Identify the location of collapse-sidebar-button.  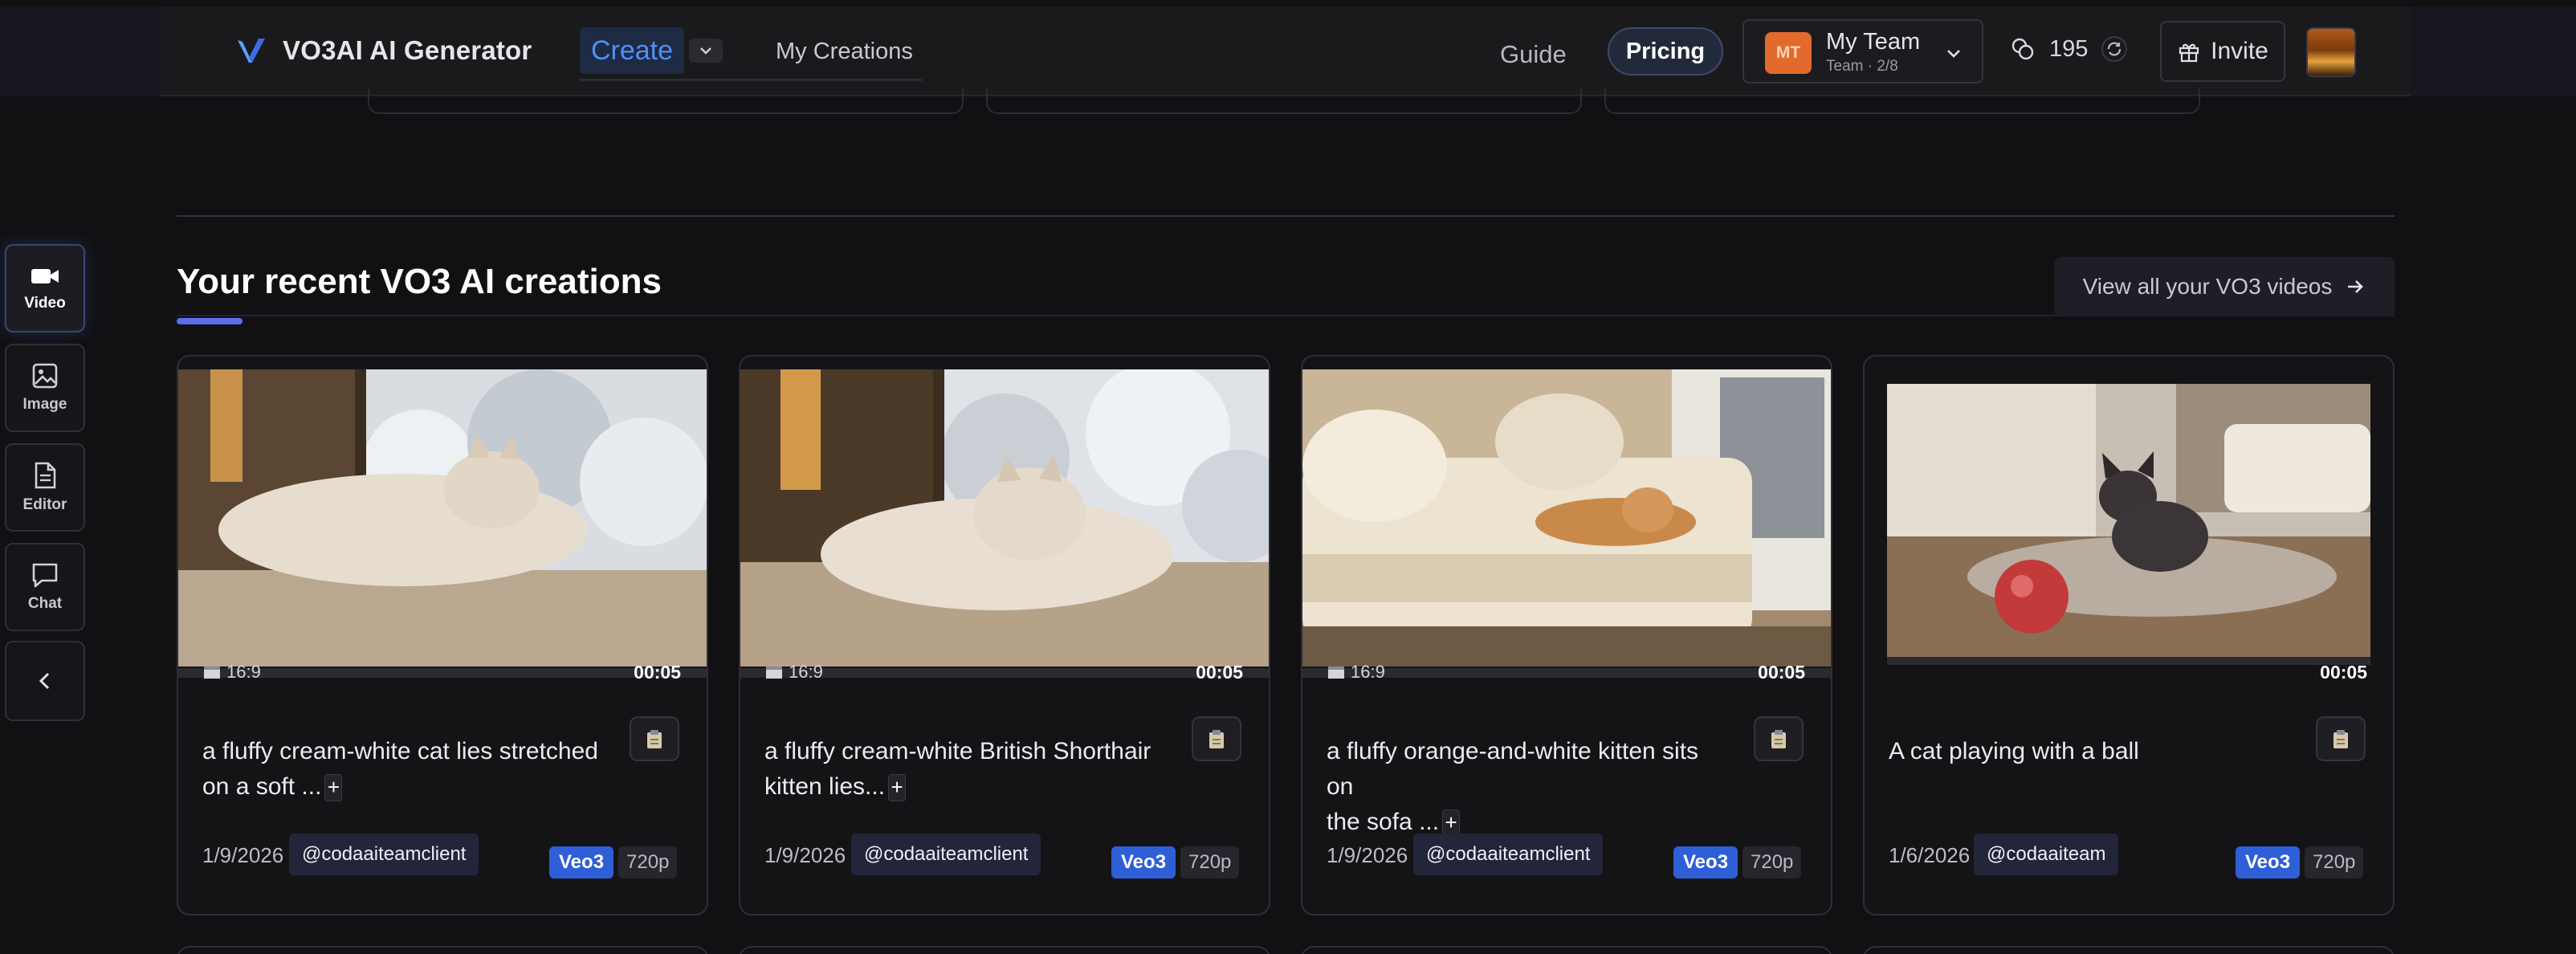
(45, 681).